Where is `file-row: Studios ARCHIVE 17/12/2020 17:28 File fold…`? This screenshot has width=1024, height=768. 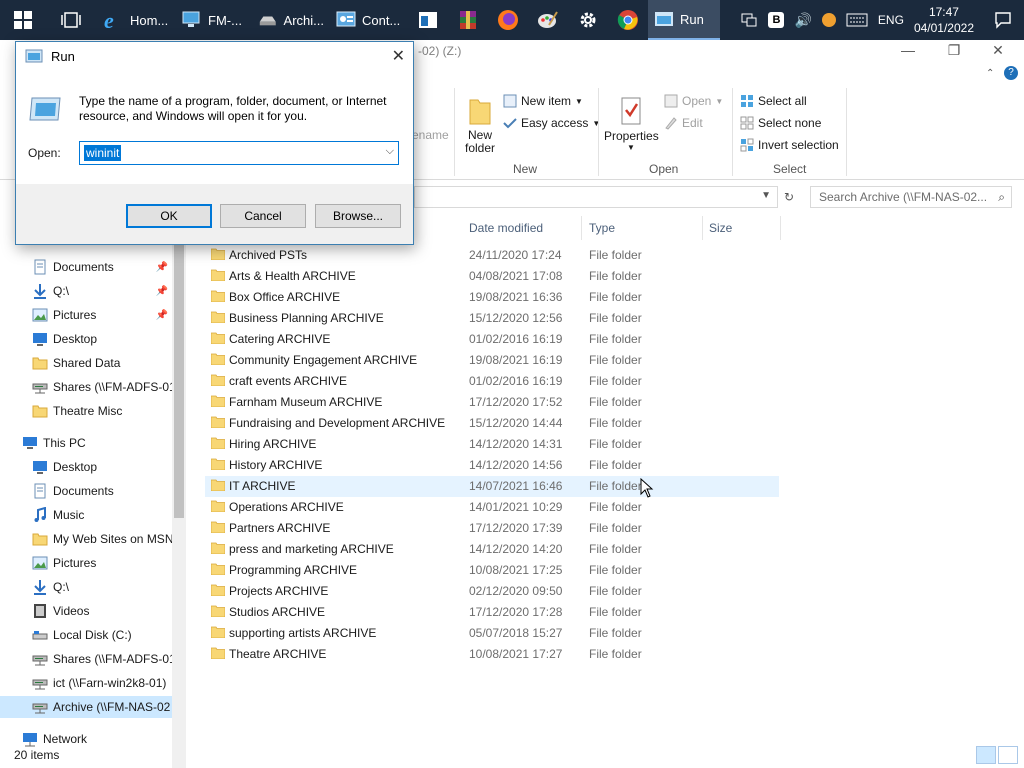 file-row: Studios ARCHIVE 17/12/2020 17:28 File fold… is located at coordinates (492, 612).